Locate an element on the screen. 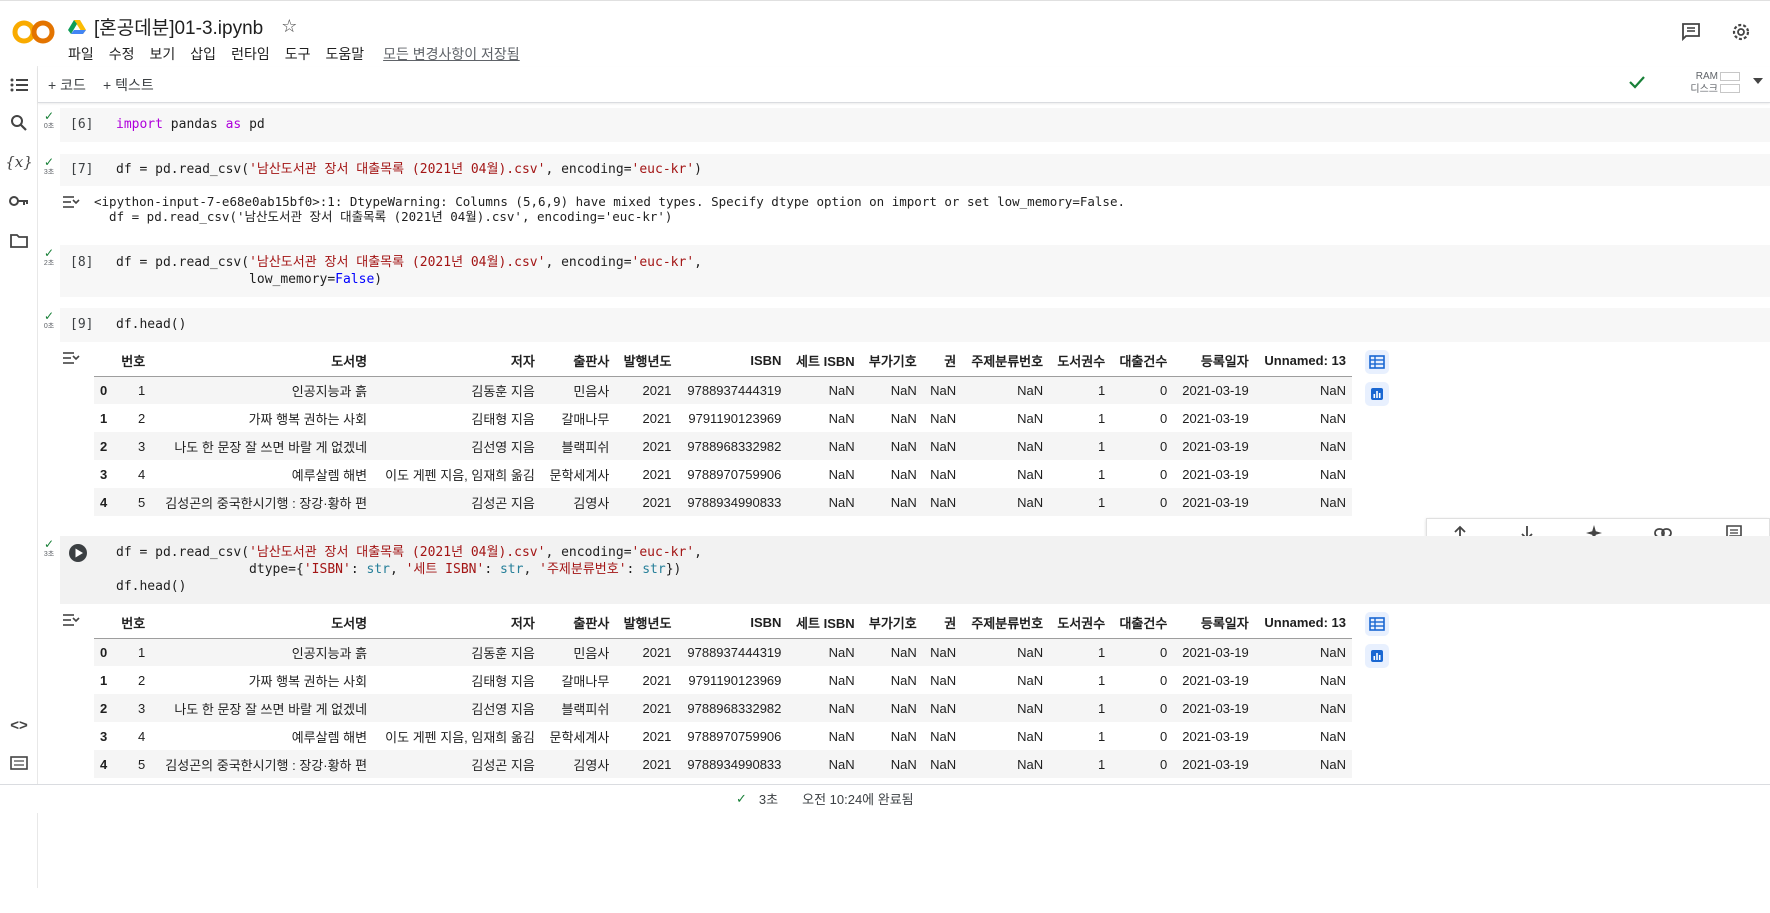 The height and width of the screenshot is (913, 1770). terminal-icon is located at coordinates (19, 763).